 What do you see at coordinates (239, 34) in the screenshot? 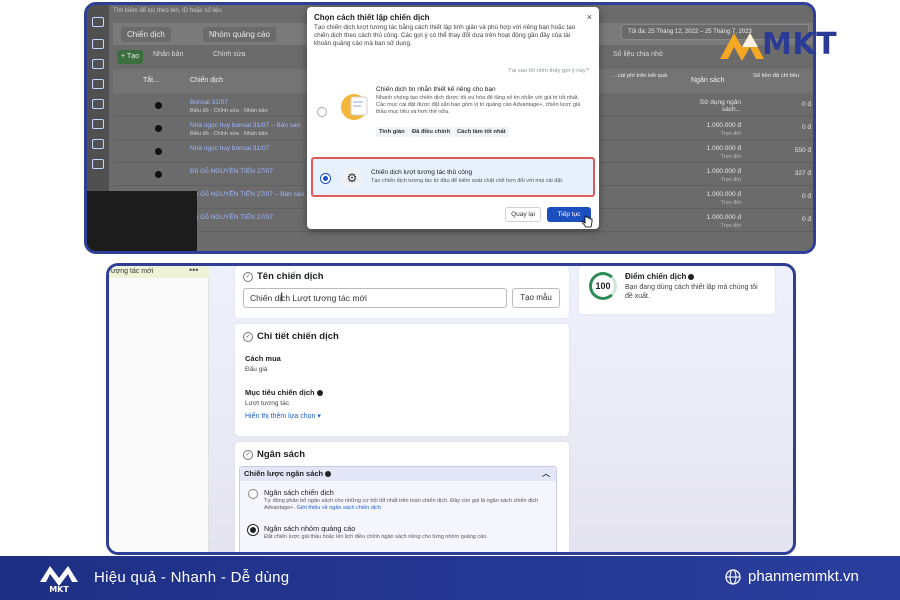
I see `tab-adsets: Nhóm quảng cáo` at bounding box center [239, 34].